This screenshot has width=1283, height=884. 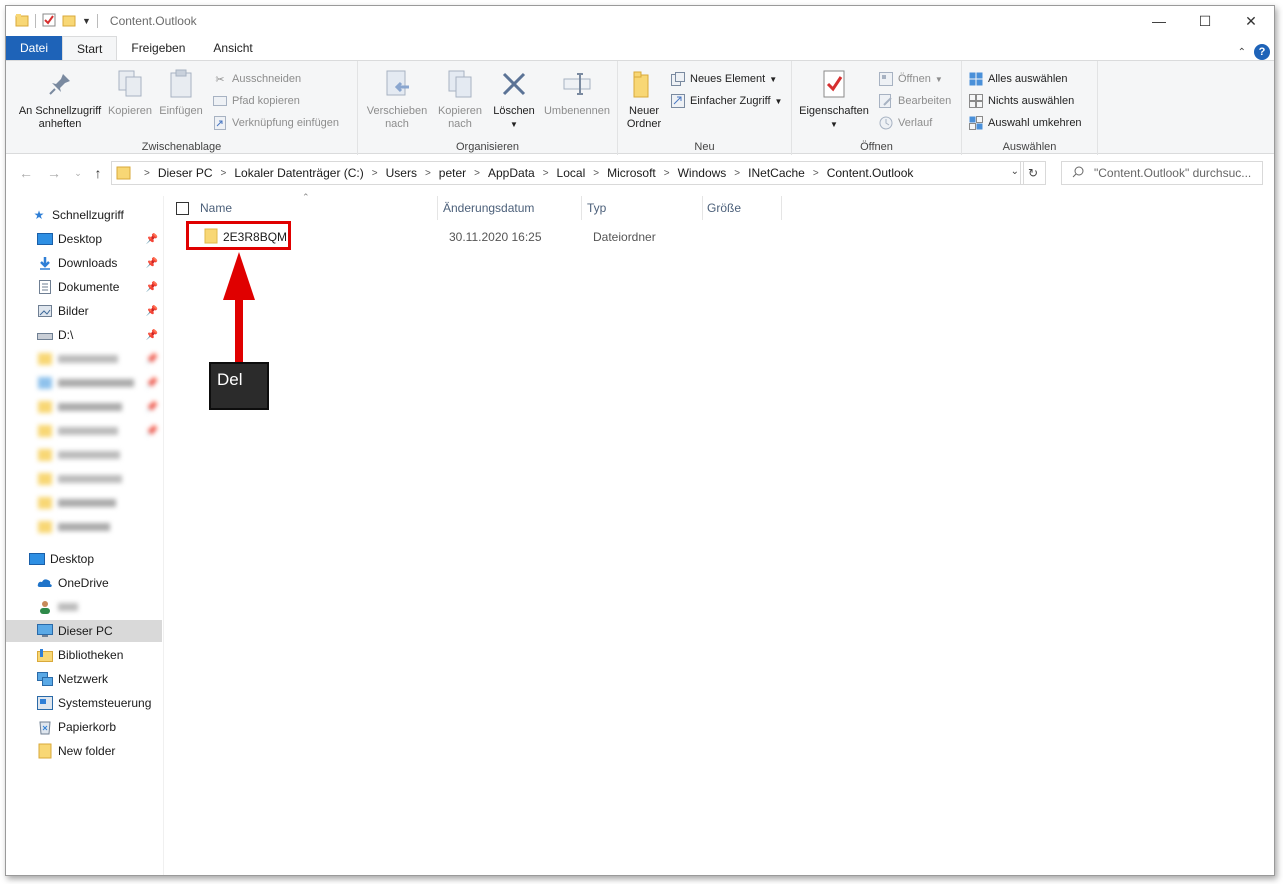 I want to click on new-folder-button: Neuer Ordner, so click(x=644, y=99).